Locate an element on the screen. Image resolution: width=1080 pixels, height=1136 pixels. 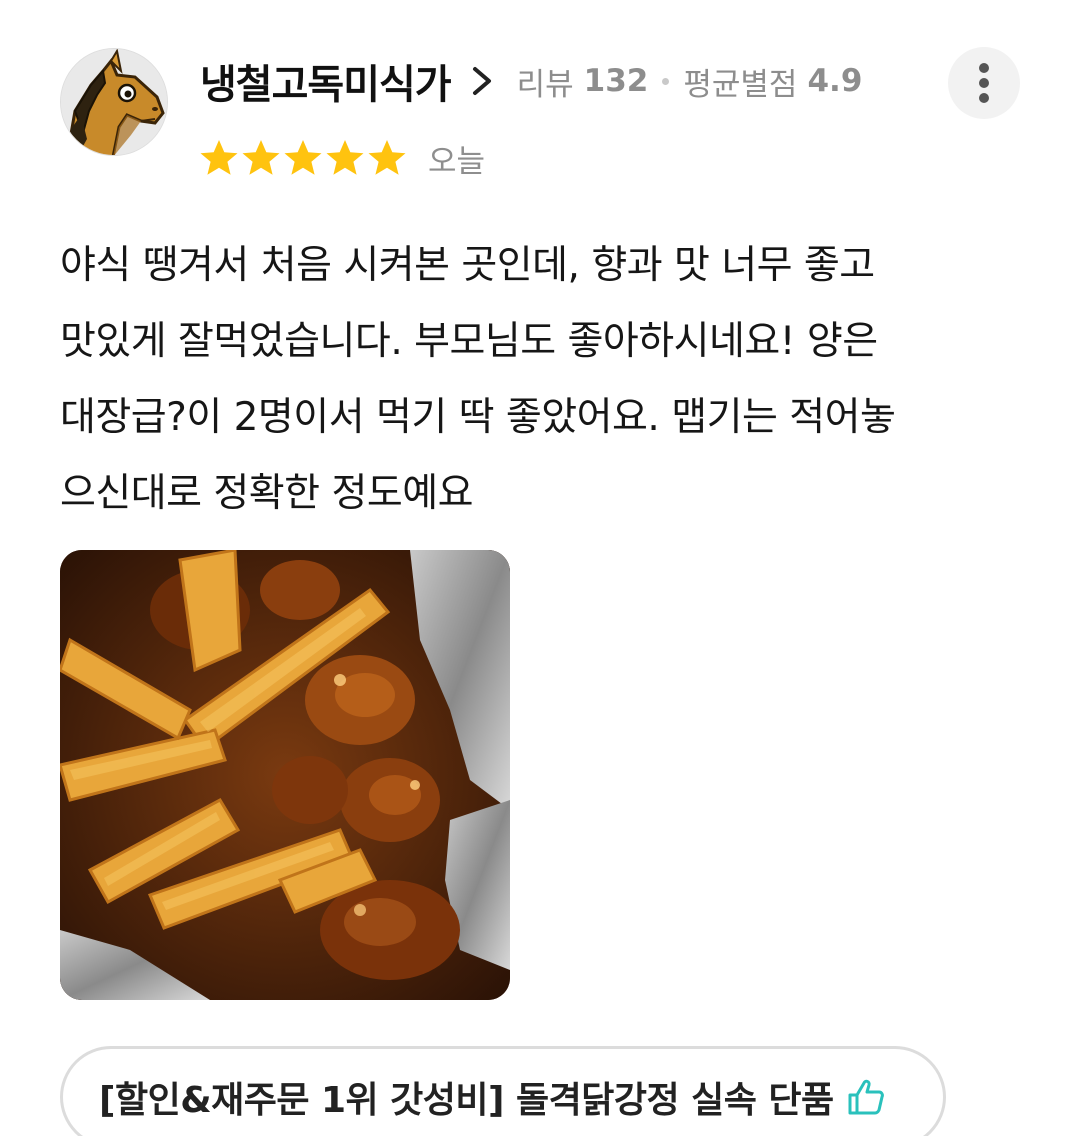
review-count-stat: 리뷰 132 is located at coordinates (583, 81).